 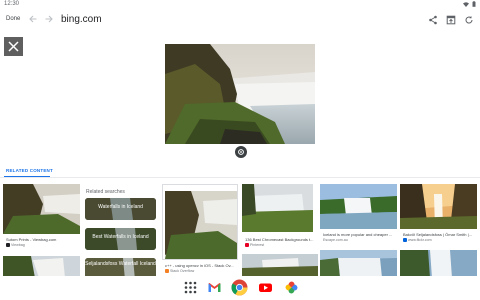 What do you see at coordinates (466, 4) in the screenshot?
I see `wifi-icon` at bounding box center [466, 4].